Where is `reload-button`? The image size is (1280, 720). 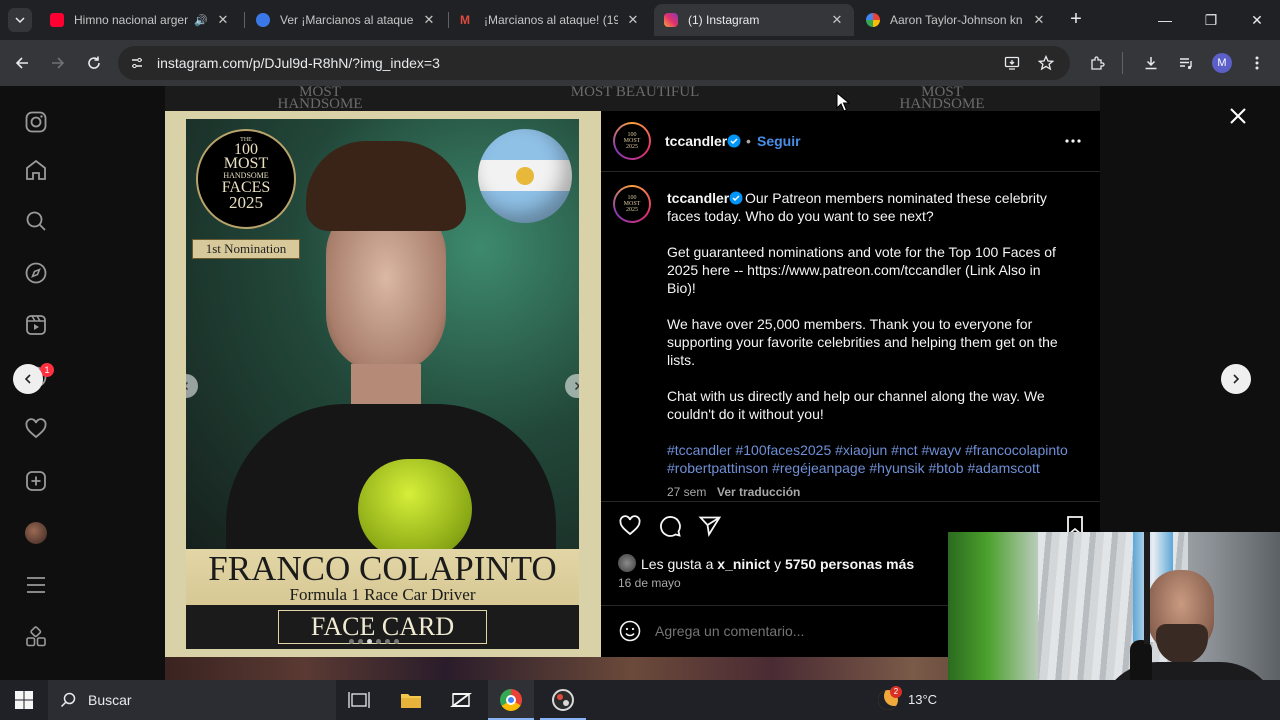
reload-button is located at coordinates (94, 63).